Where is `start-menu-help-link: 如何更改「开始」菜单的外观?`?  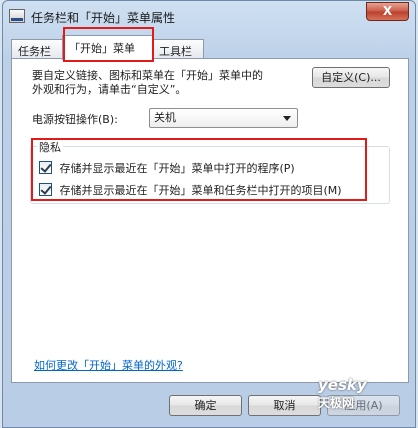 start-menu-help-link: 如何更改「开始」菜单的外观? is located at coordinates (108, 365).